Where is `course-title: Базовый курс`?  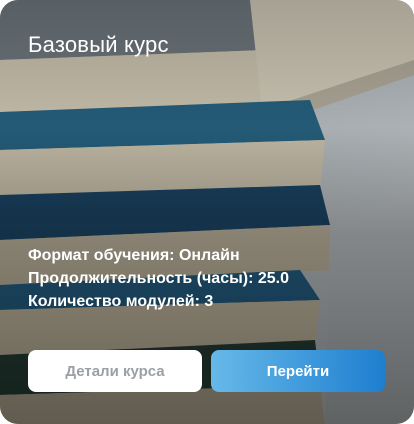 course-title: Базовый курс is located at coordinates (98, 44).